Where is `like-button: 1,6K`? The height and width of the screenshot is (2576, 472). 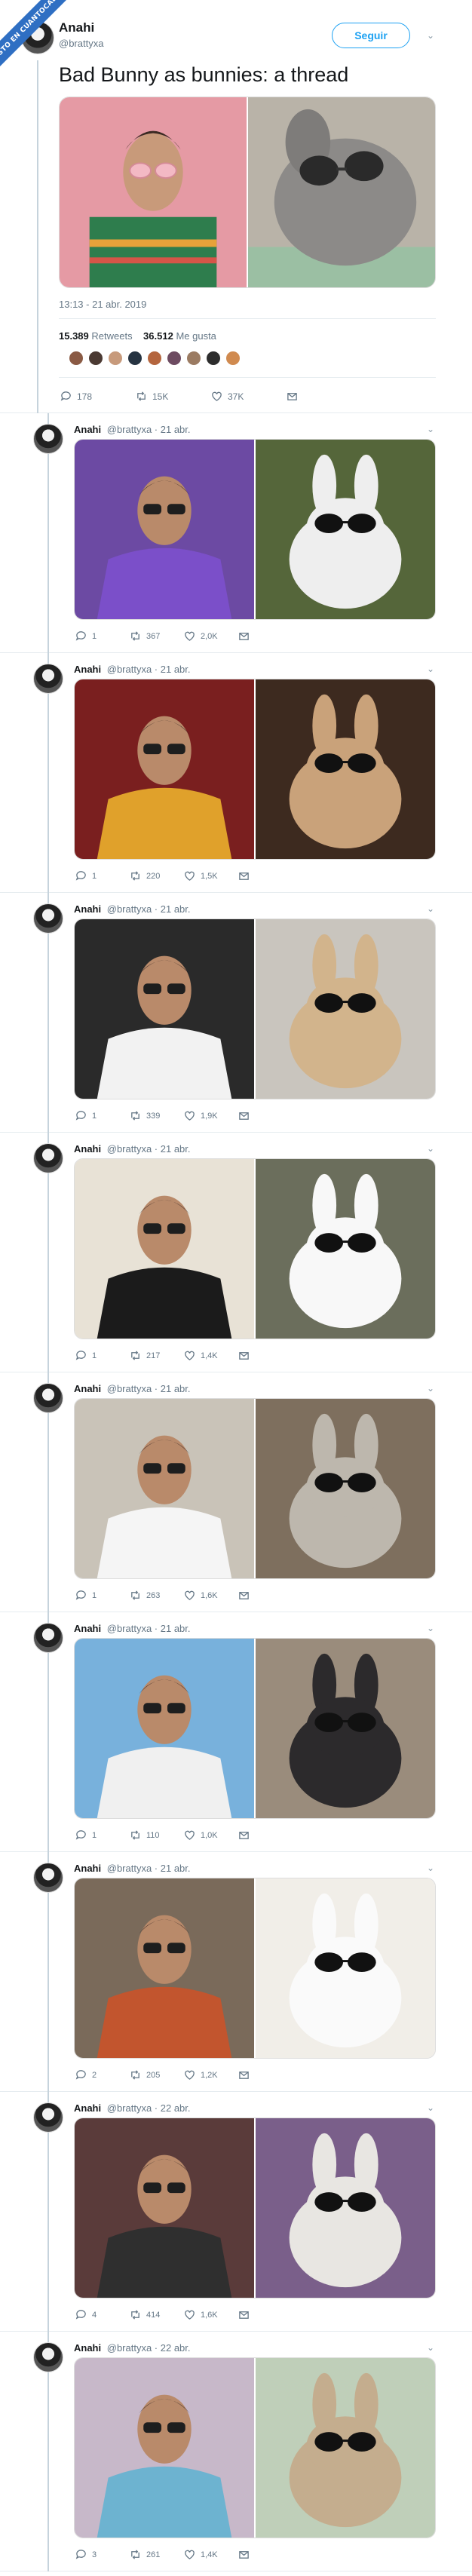 like-button: 1,6K is located at coordinates (211, 2314).